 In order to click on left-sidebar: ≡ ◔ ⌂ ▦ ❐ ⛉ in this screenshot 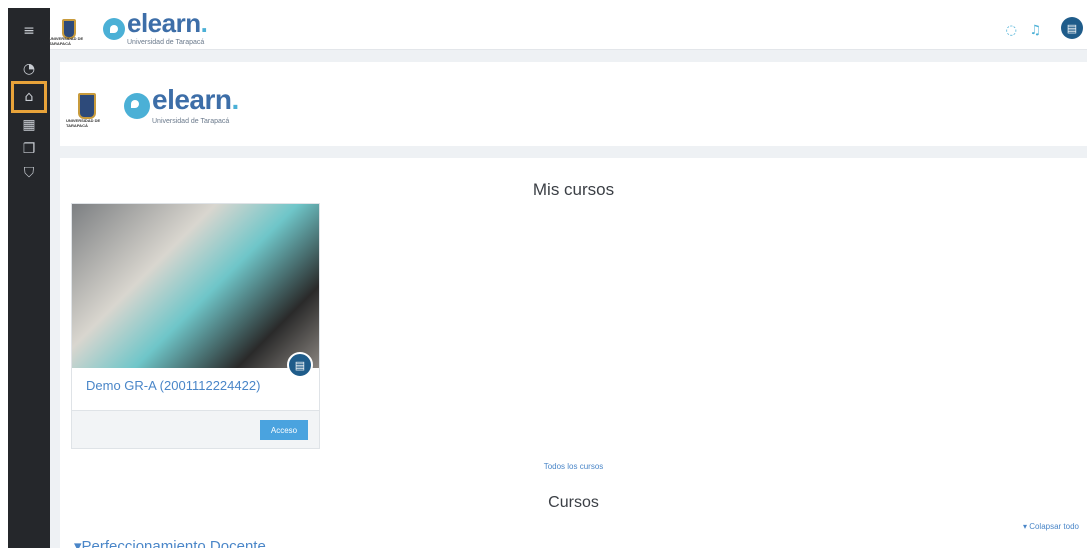, I will do `click(29, 278)`.